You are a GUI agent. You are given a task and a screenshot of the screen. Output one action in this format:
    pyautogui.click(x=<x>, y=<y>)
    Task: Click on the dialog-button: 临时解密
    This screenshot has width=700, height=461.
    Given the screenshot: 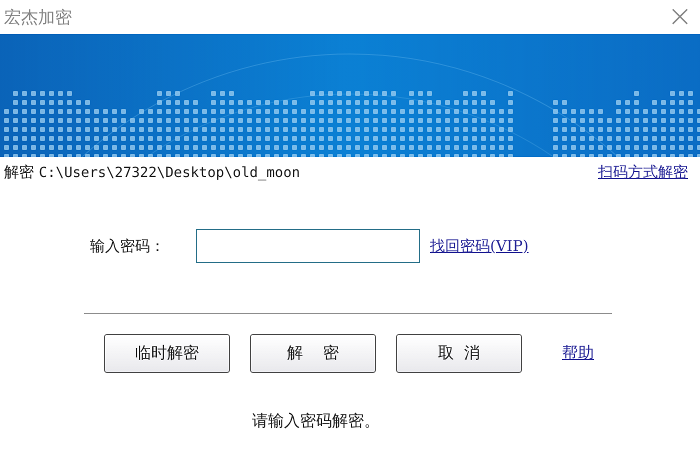 What is the action you would take?
    pyautogui.click(x=167, y=353)
    